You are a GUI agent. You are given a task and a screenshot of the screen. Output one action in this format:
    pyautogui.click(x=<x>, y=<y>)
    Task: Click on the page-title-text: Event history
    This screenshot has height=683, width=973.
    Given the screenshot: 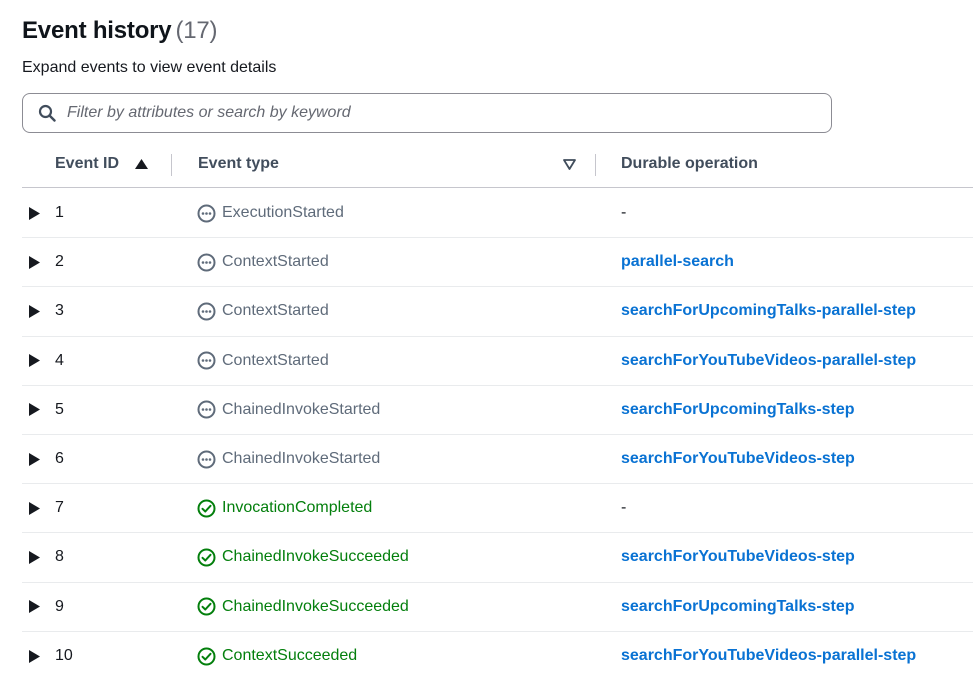 What is the action you would take?
    pyautogui.click(x=97, y=30)
    